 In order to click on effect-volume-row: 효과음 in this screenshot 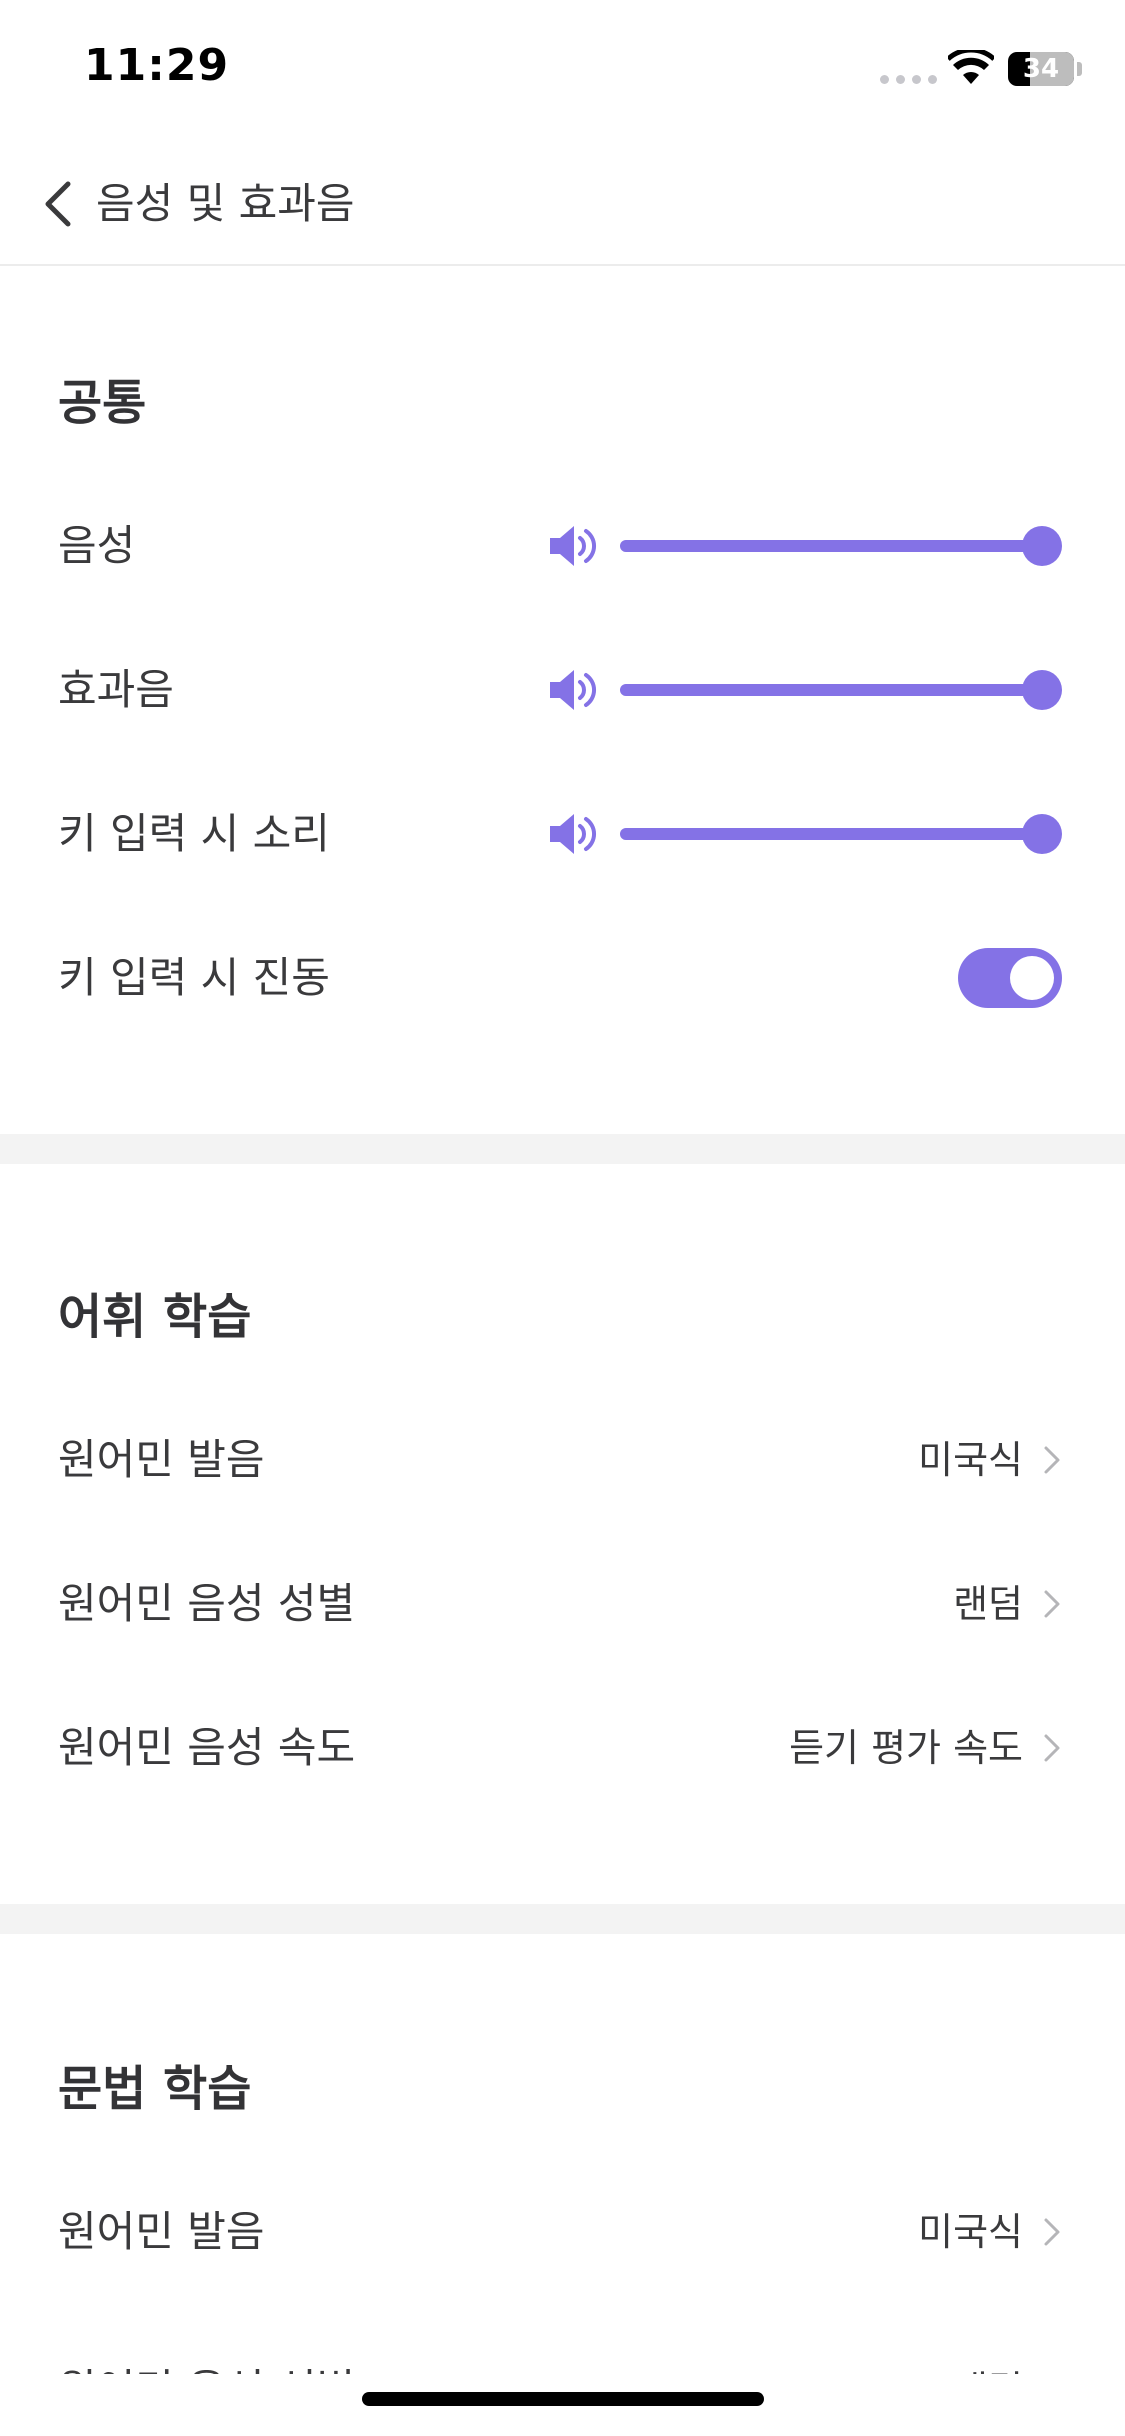, I will do `click(562, 690)`.